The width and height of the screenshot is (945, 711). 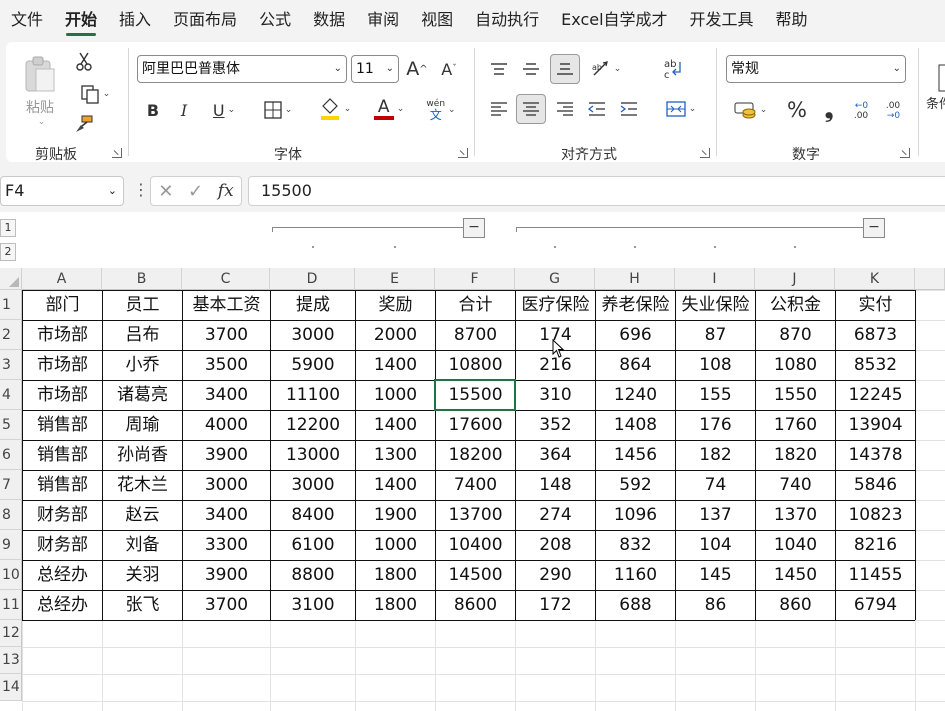 What do you see at coordinates (395, 279) in the screenshot?
I see `column-header: E` at bounding box center [395, 279].